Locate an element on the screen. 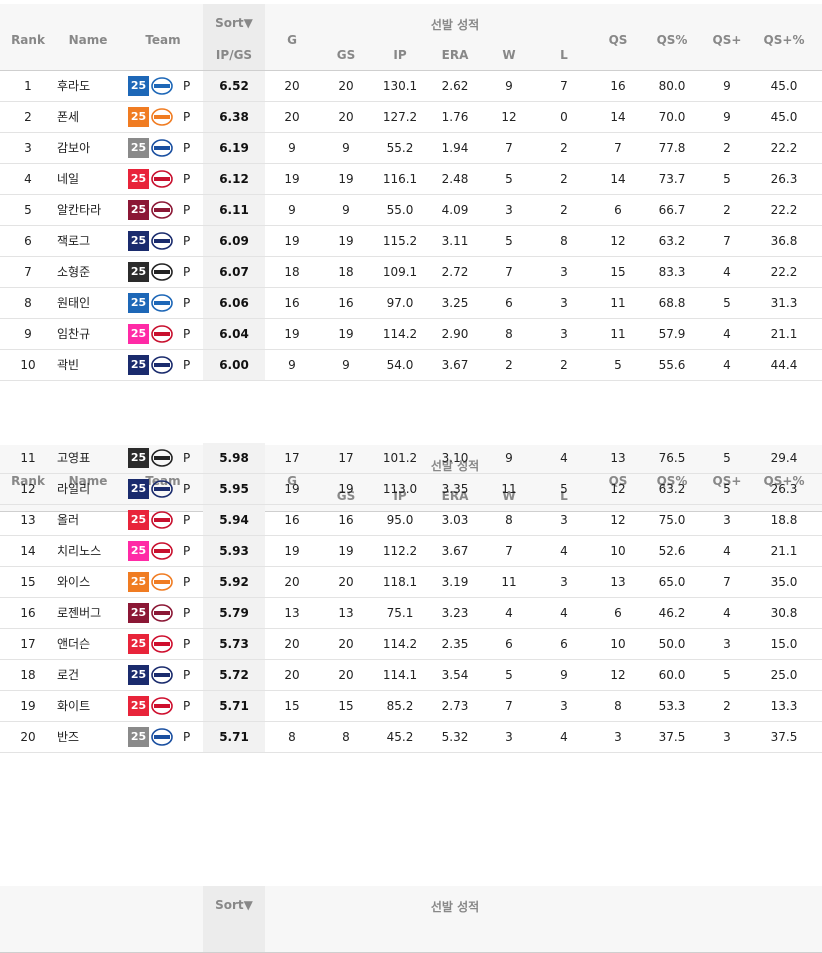  player-name: 로젠버그 is located at coordinates (79, 613).